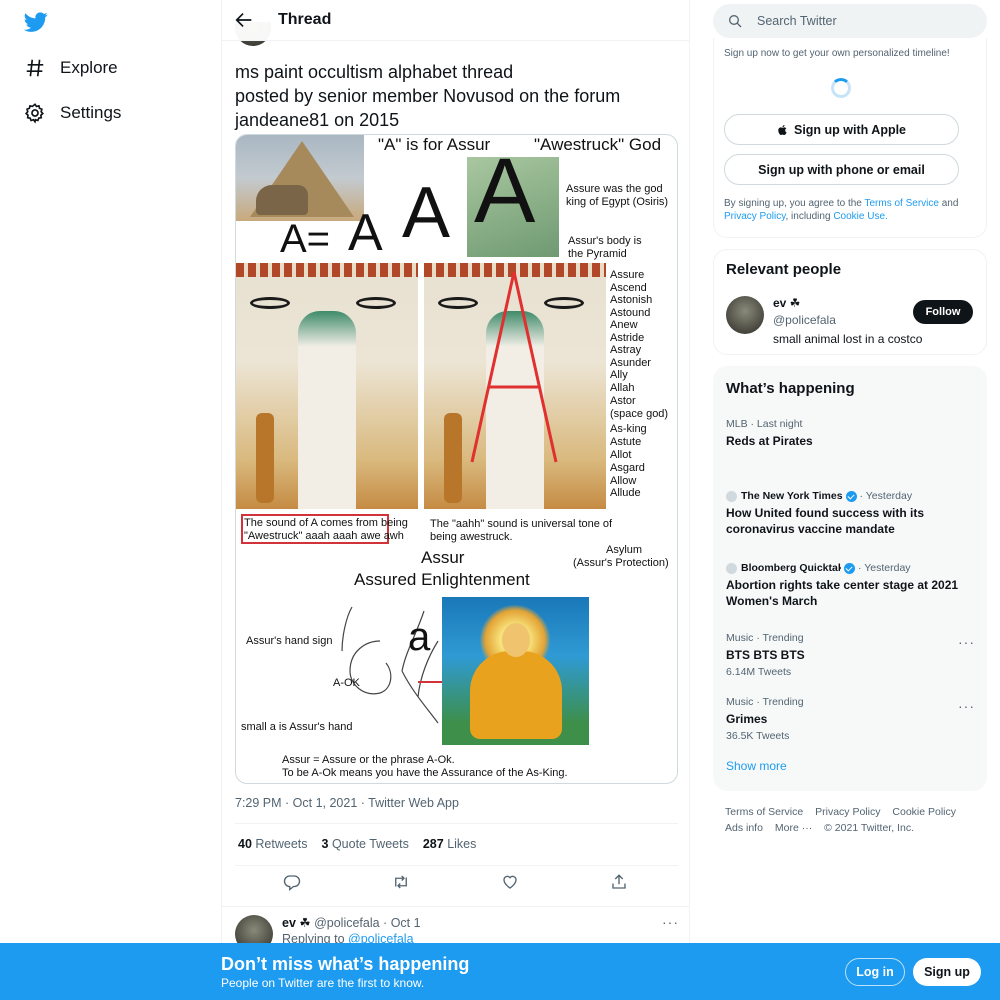  Describe the element at coordinates (769, 441) in the screenshot. I see `trend-title: Reds at Pirates` at that location.